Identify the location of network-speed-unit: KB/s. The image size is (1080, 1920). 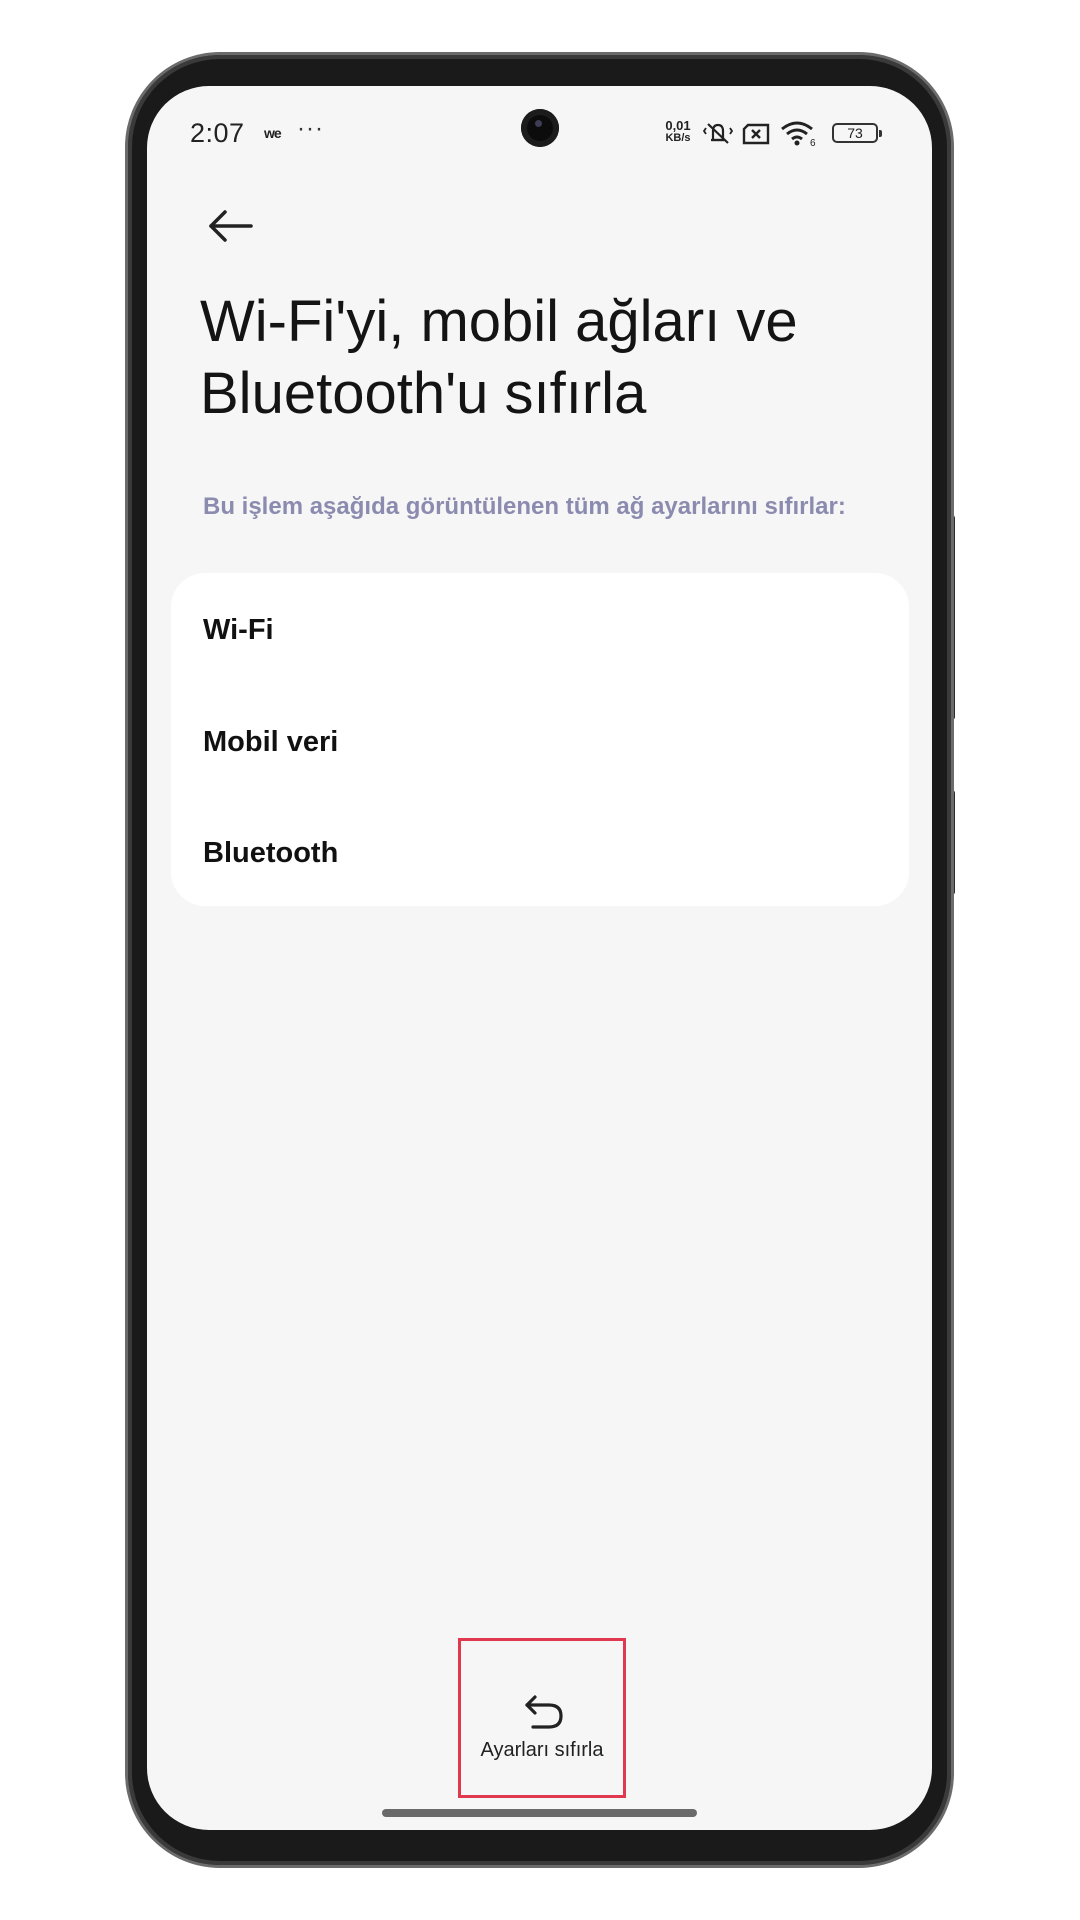
(678, 138).